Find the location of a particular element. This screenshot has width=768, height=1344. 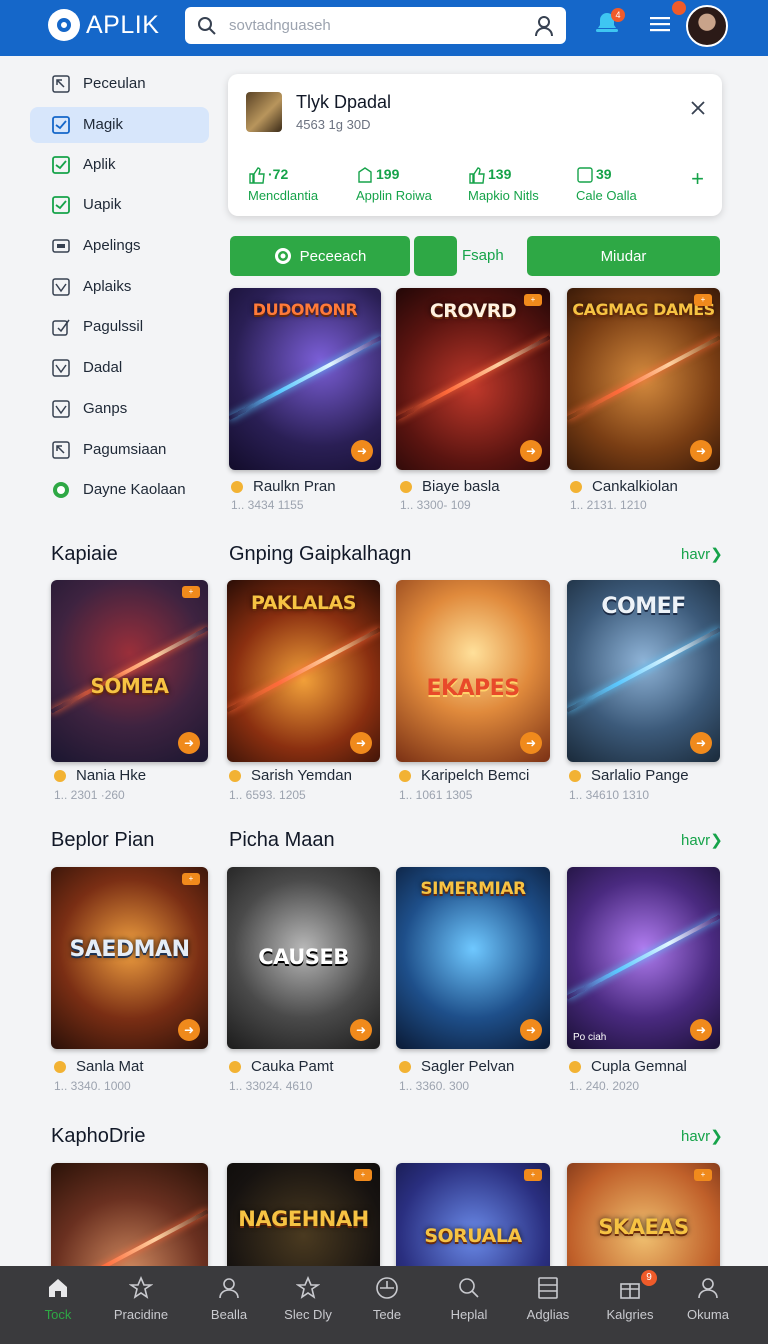

game-name: Cupla Gemnal is located at coordinates (628, 1066).